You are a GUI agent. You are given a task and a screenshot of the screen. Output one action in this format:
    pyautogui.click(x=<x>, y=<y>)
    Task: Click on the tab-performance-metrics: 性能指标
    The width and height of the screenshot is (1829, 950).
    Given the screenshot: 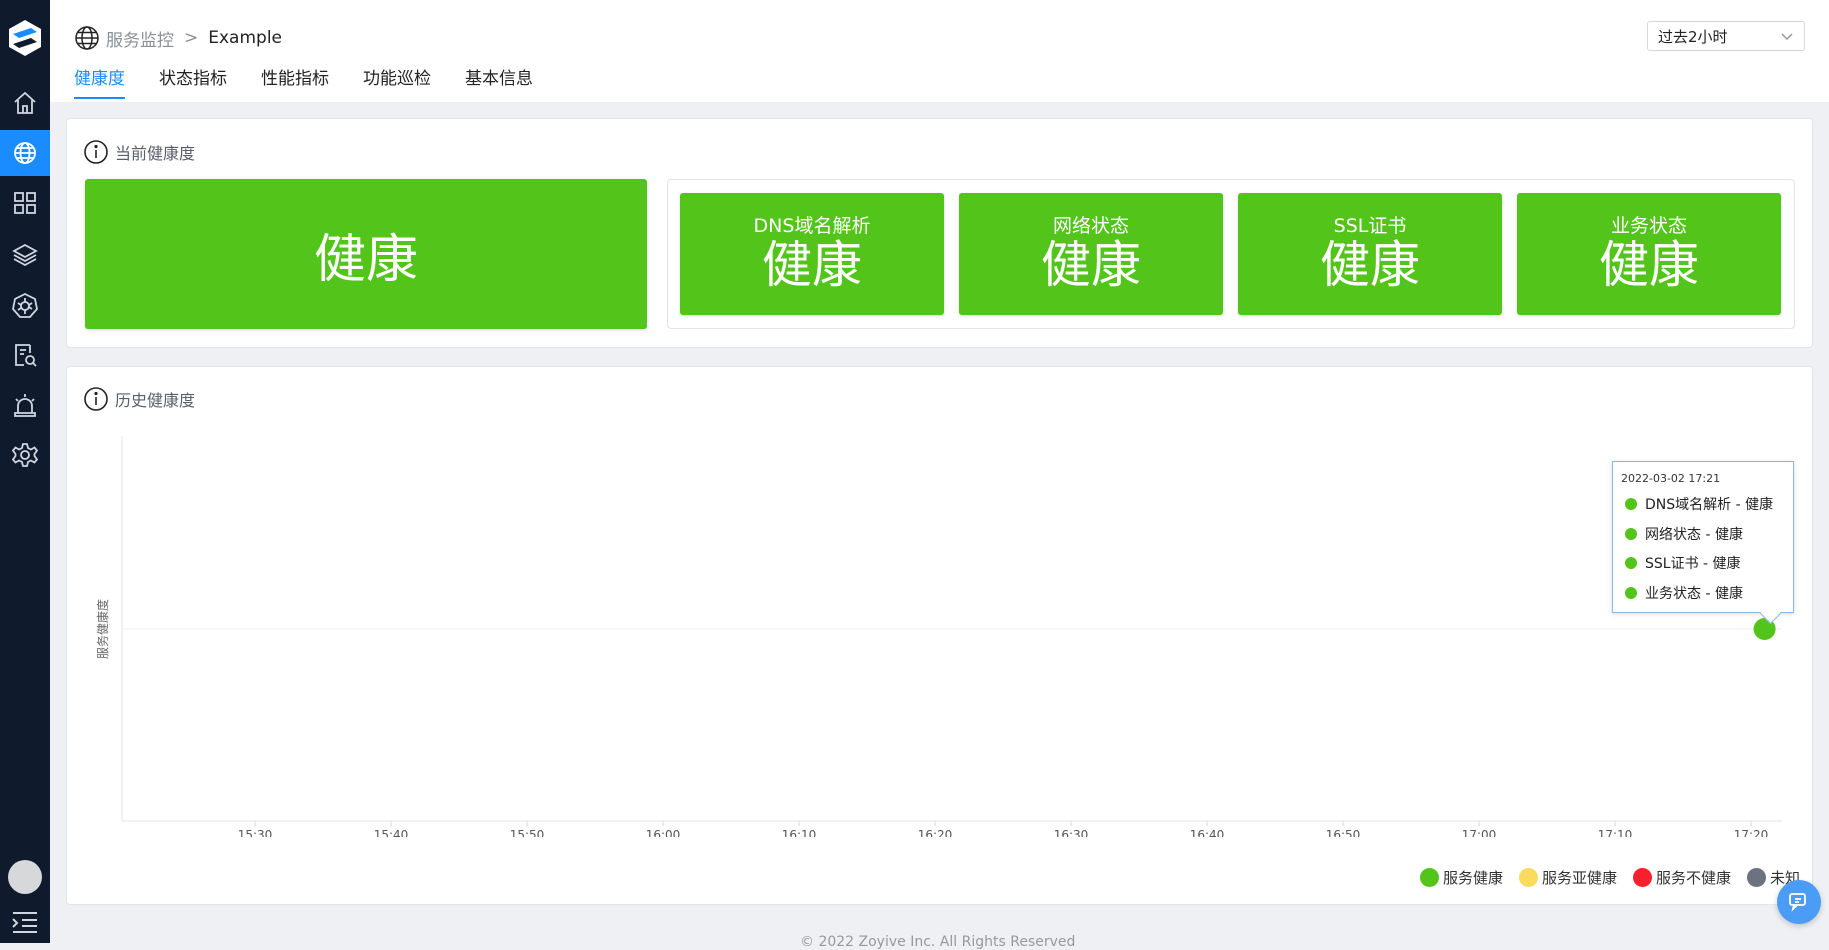 What is the action you would take?
    pyautogui.click(x=295, y=81)
    